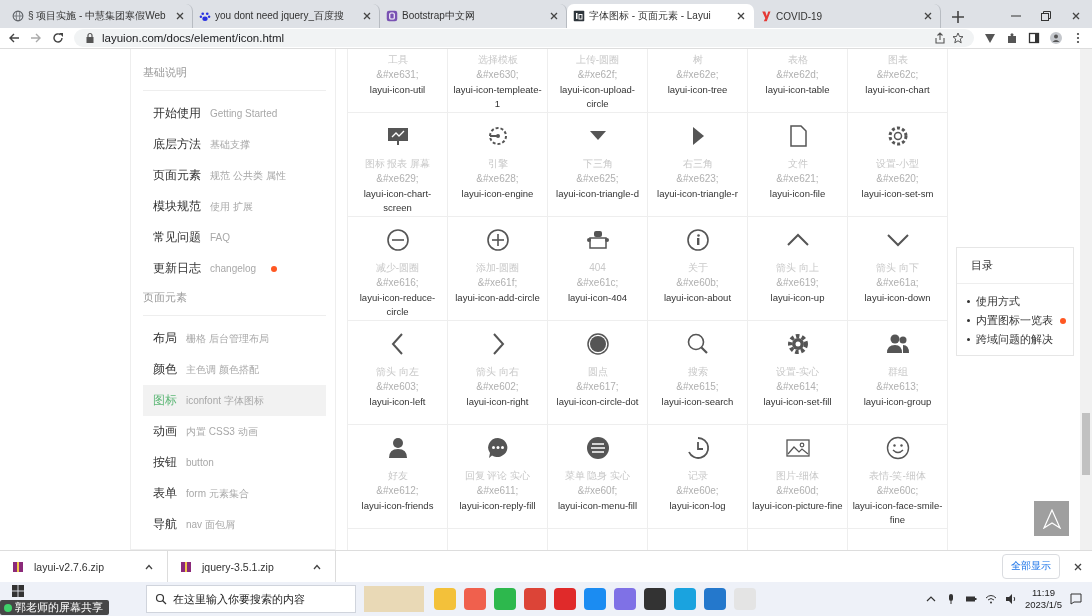  I want to click on sidebar-item-subtitle: changelog, so click(233, 268).